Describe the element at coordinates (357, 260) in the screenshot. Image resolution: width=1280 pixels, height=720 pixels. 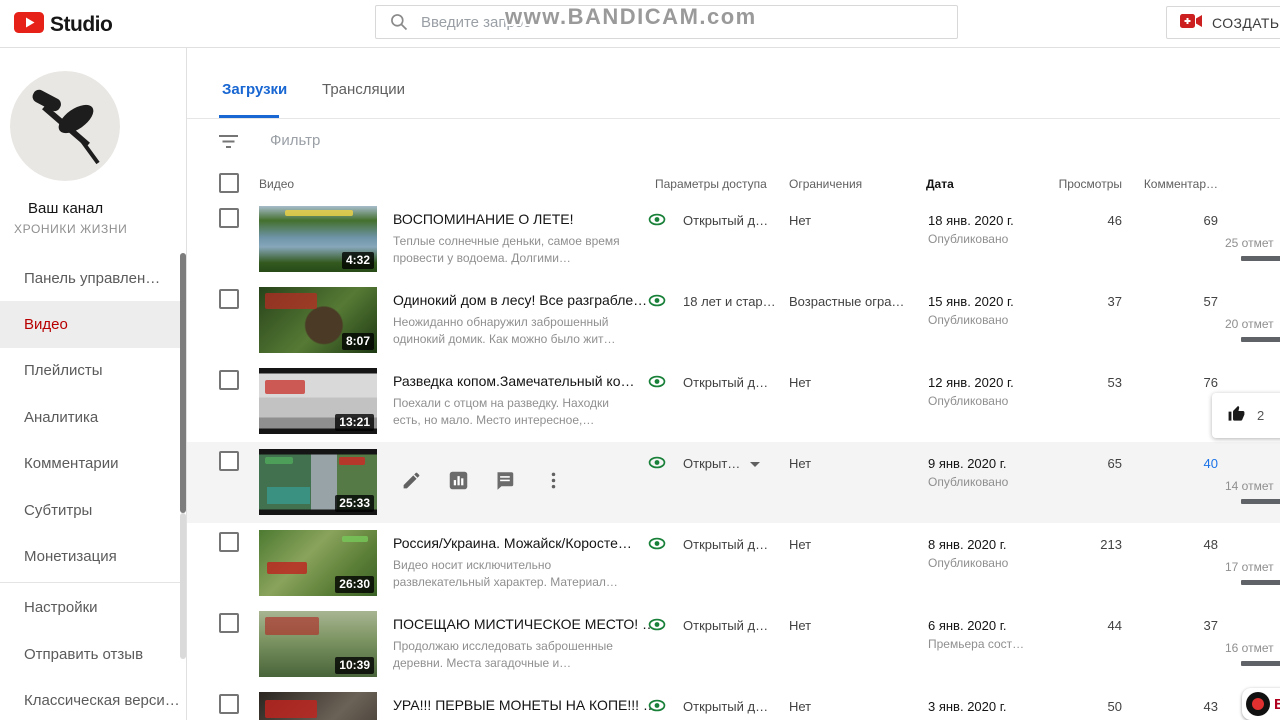
I see `duration-badge: 4:32` at that location.